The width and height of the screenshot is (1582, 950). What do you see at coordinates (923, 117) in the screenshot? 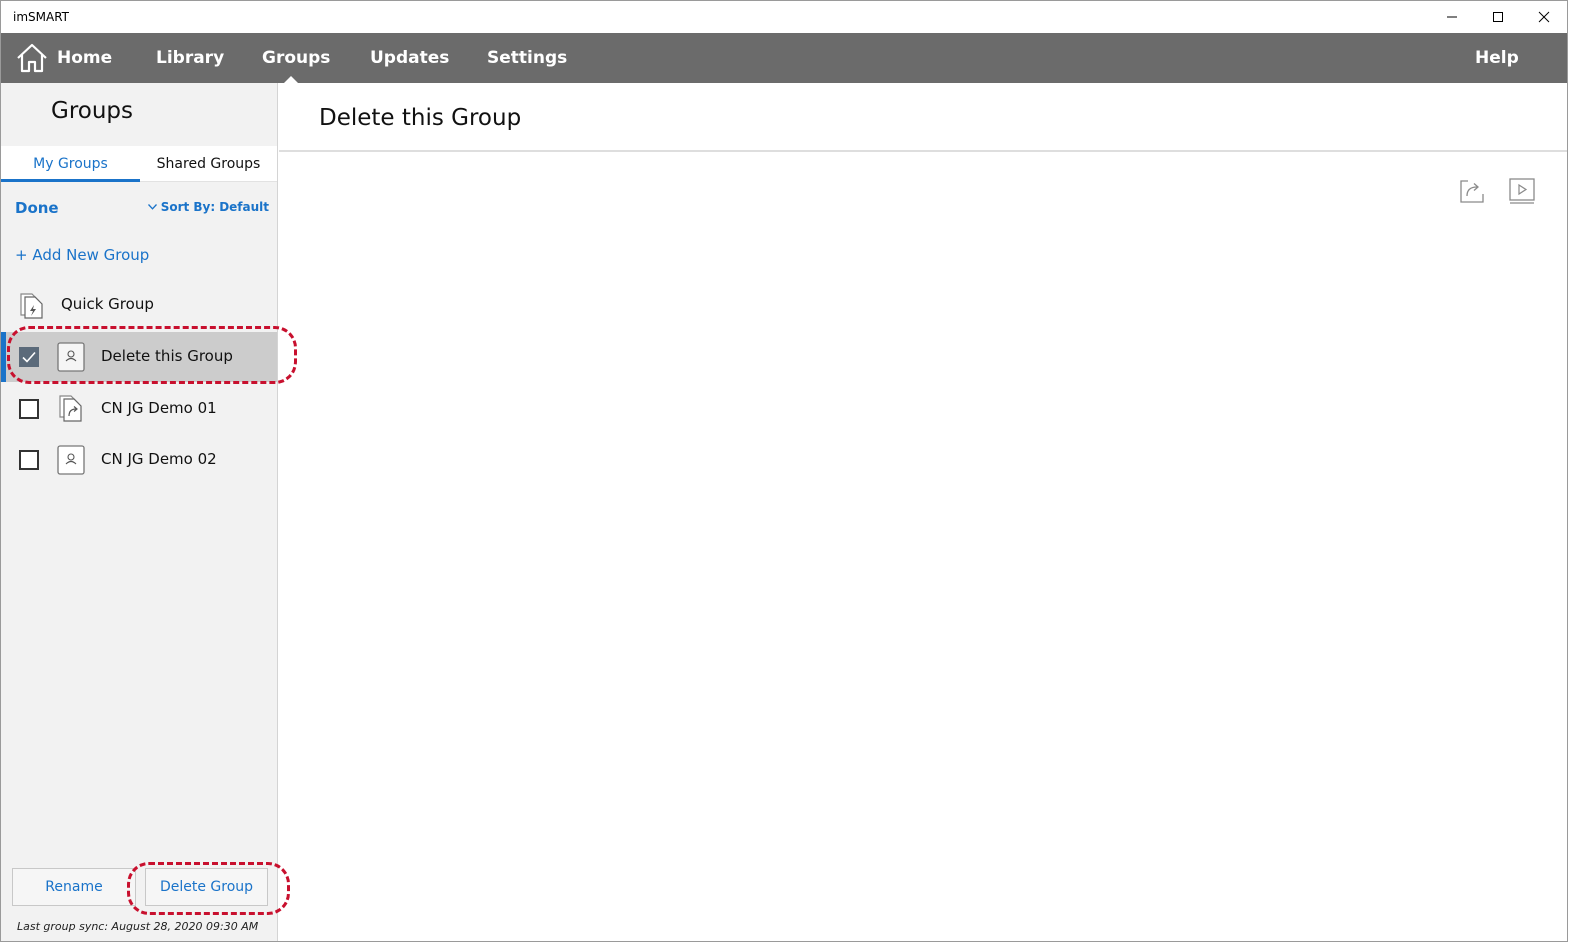
I see `main-header: Delete this Group` at bounding box center [923, 117].